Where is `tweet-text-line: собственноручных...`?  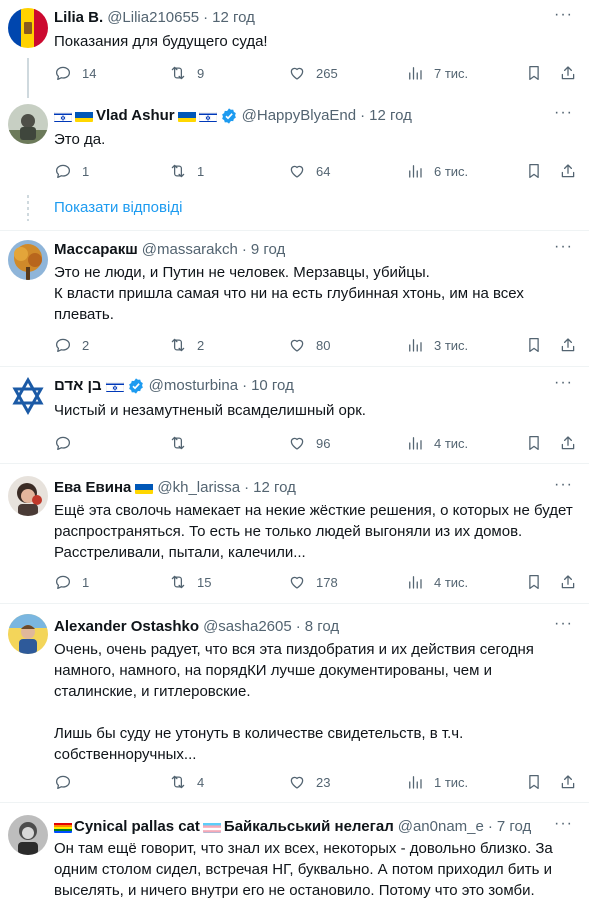
tweet-text-line: собственноручных... is located at coordinates (125, 754).